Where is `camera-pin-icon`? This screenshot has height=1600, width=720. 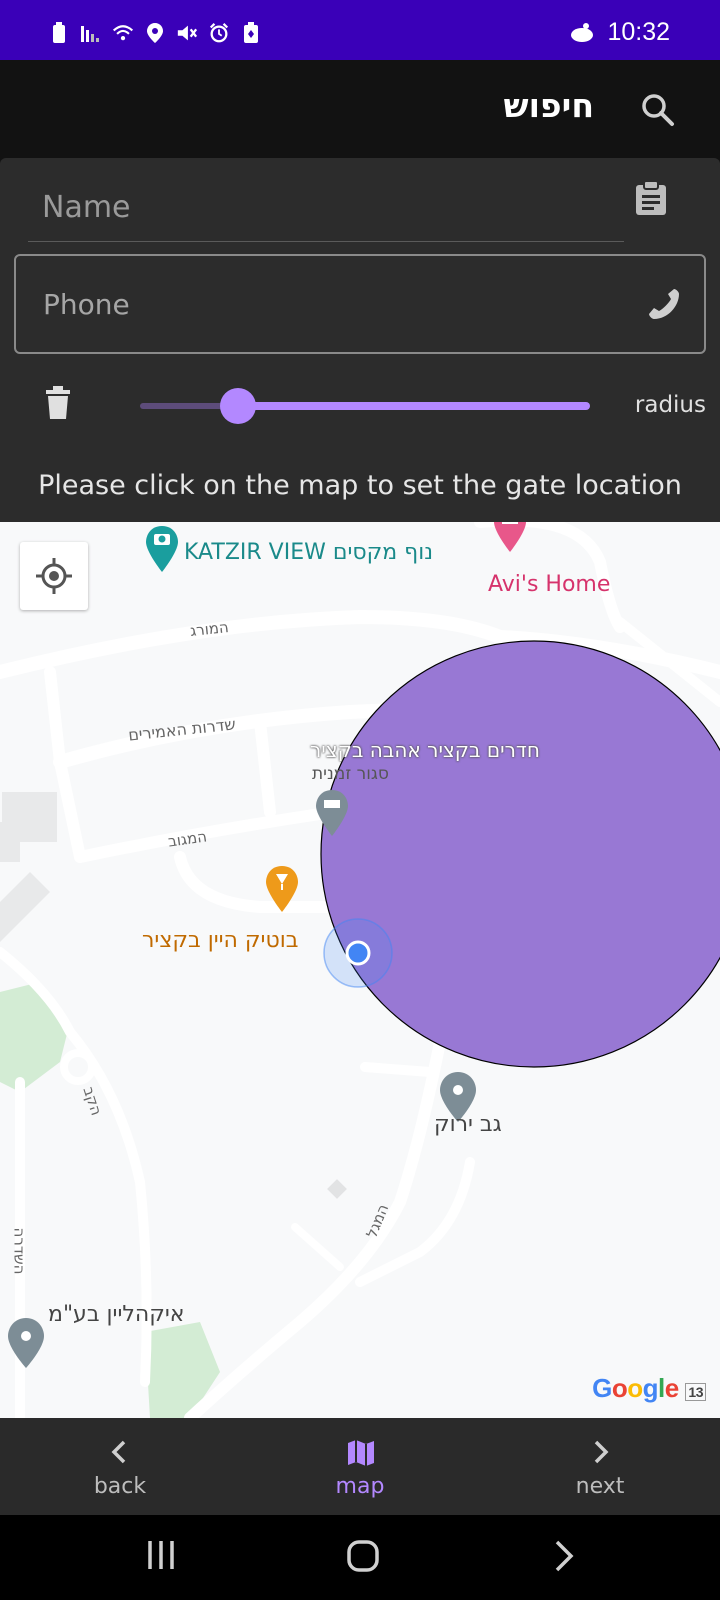 camera-pin-icon is located at coordinates (162, 549).